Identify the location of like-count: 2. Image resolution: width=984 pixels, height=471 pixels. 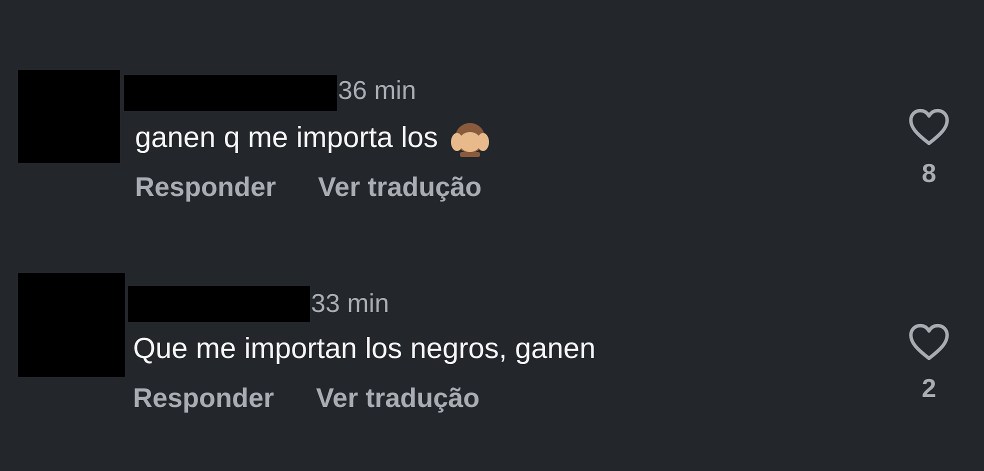
(929, 388).